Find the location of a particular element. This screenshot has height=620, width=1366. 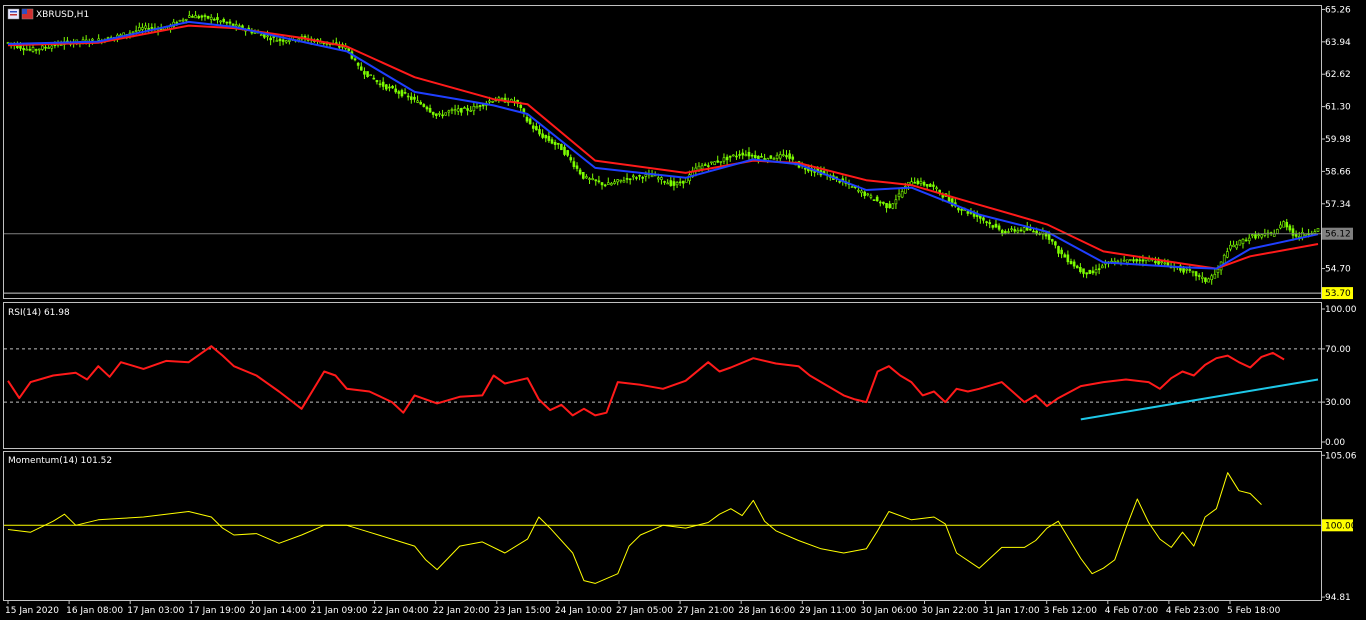

momentum-level-badge: 100.00 is located at coordinates (1341, 526).